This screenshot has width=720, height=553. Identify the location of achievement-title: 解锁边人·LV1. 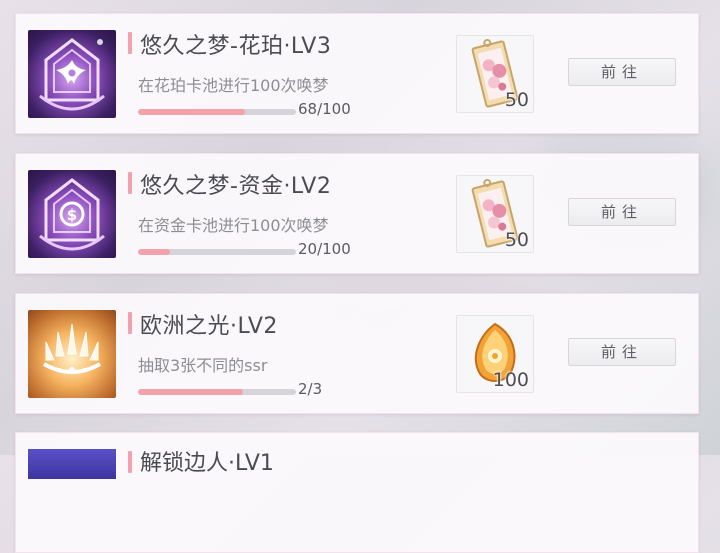
(207, 463).